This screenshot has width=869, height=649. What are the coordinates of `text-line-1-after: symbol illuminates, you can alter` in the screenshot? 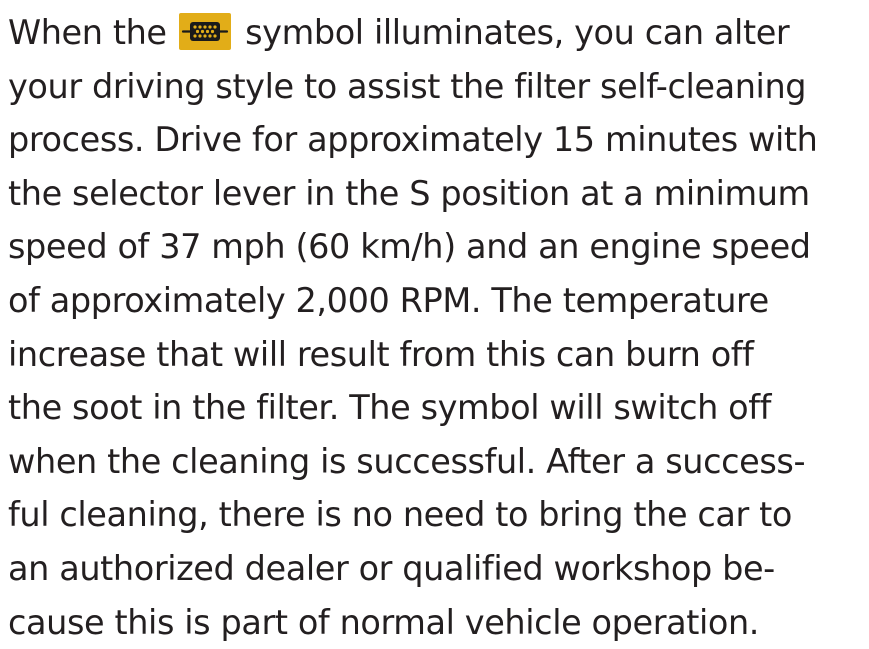 It's located at (517, 32).